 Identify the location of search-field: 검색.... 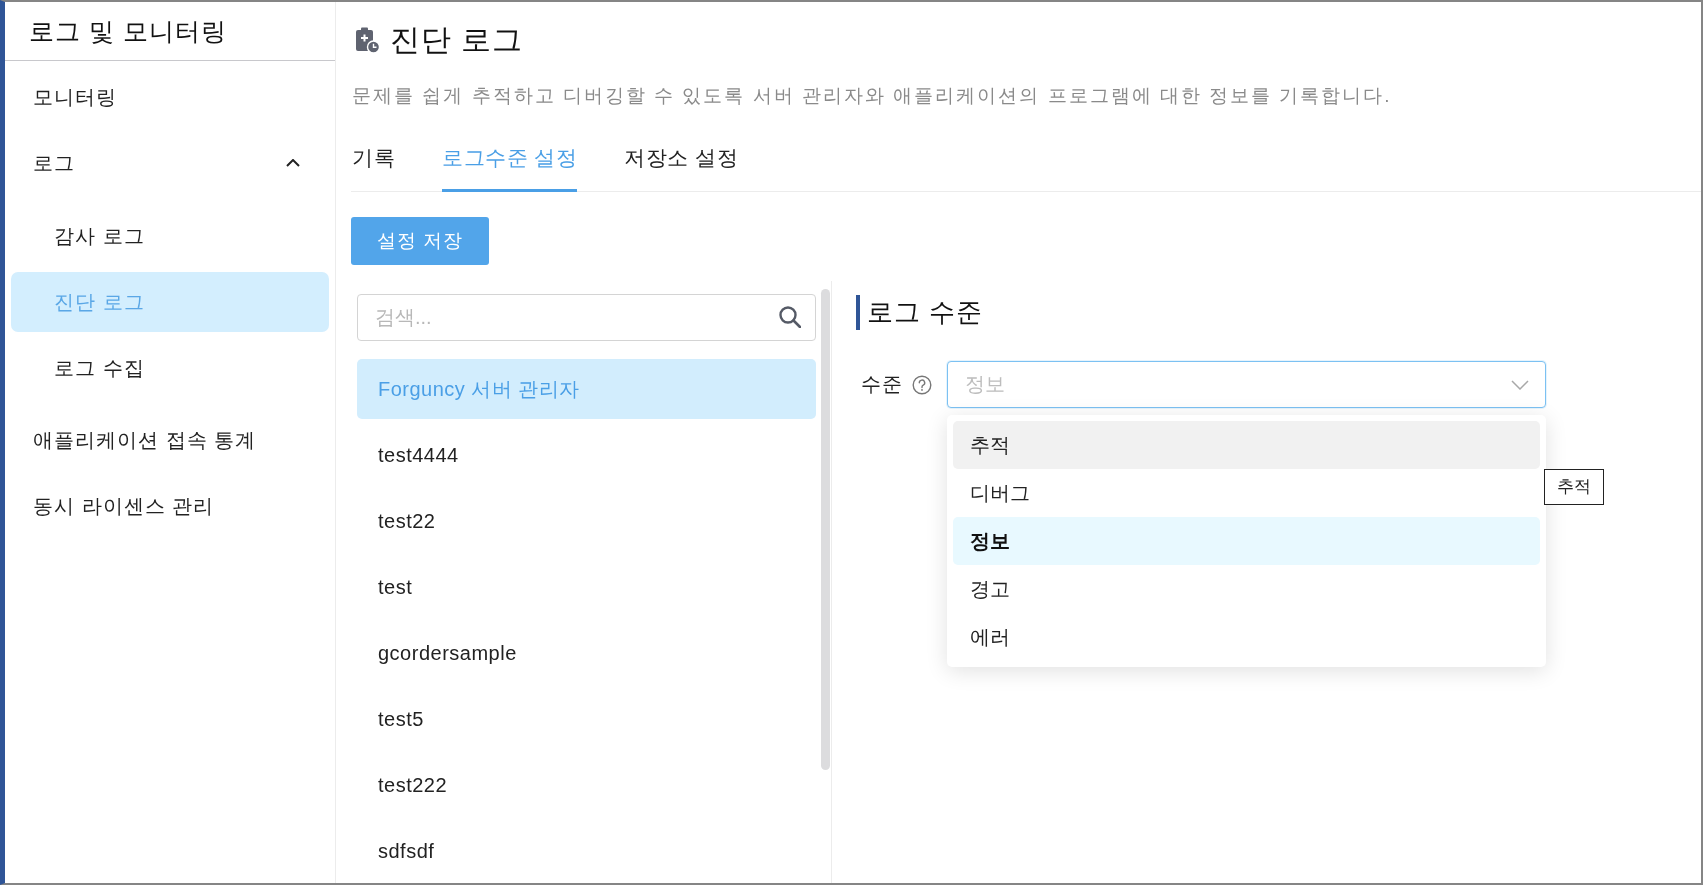
(586, 317).